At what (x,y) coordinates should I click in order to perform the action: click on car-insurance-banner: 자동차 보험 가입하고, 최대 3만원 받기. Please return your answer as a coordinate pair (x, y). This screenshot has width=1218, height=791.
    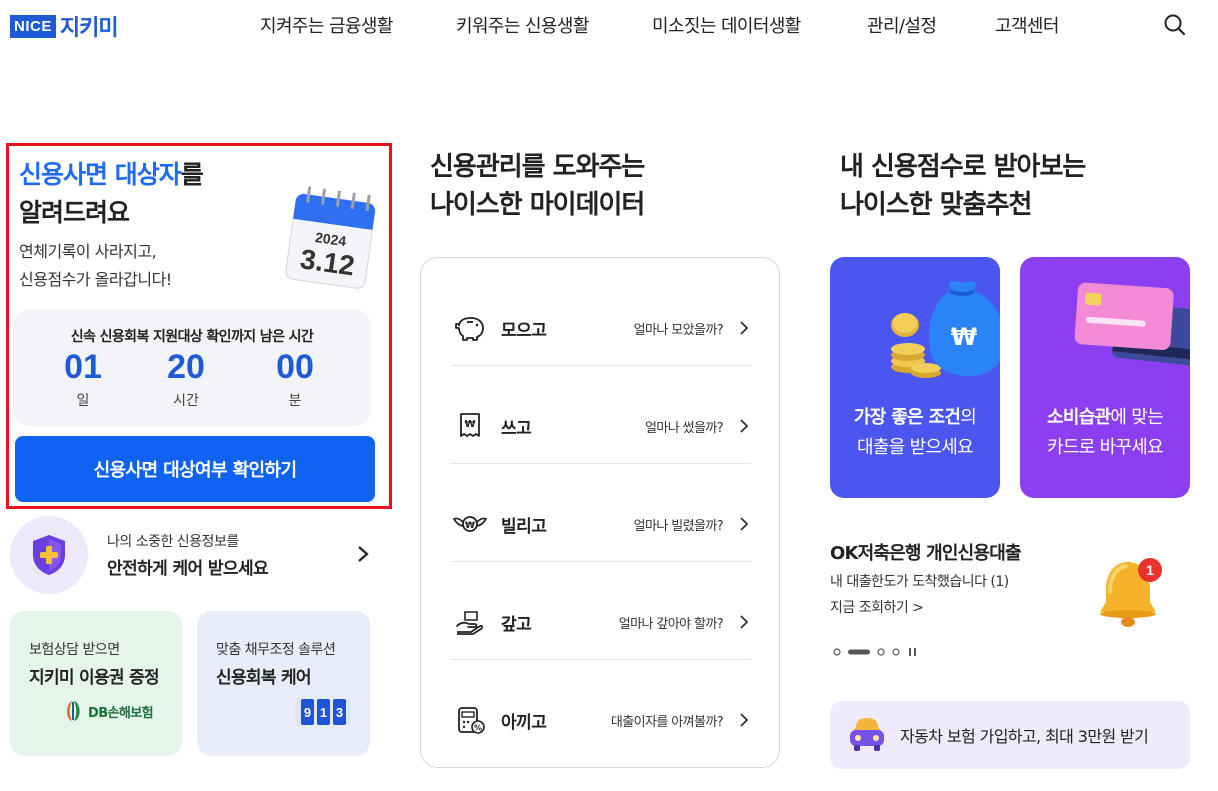
    Looking at the image, I should click on (1010, 735).